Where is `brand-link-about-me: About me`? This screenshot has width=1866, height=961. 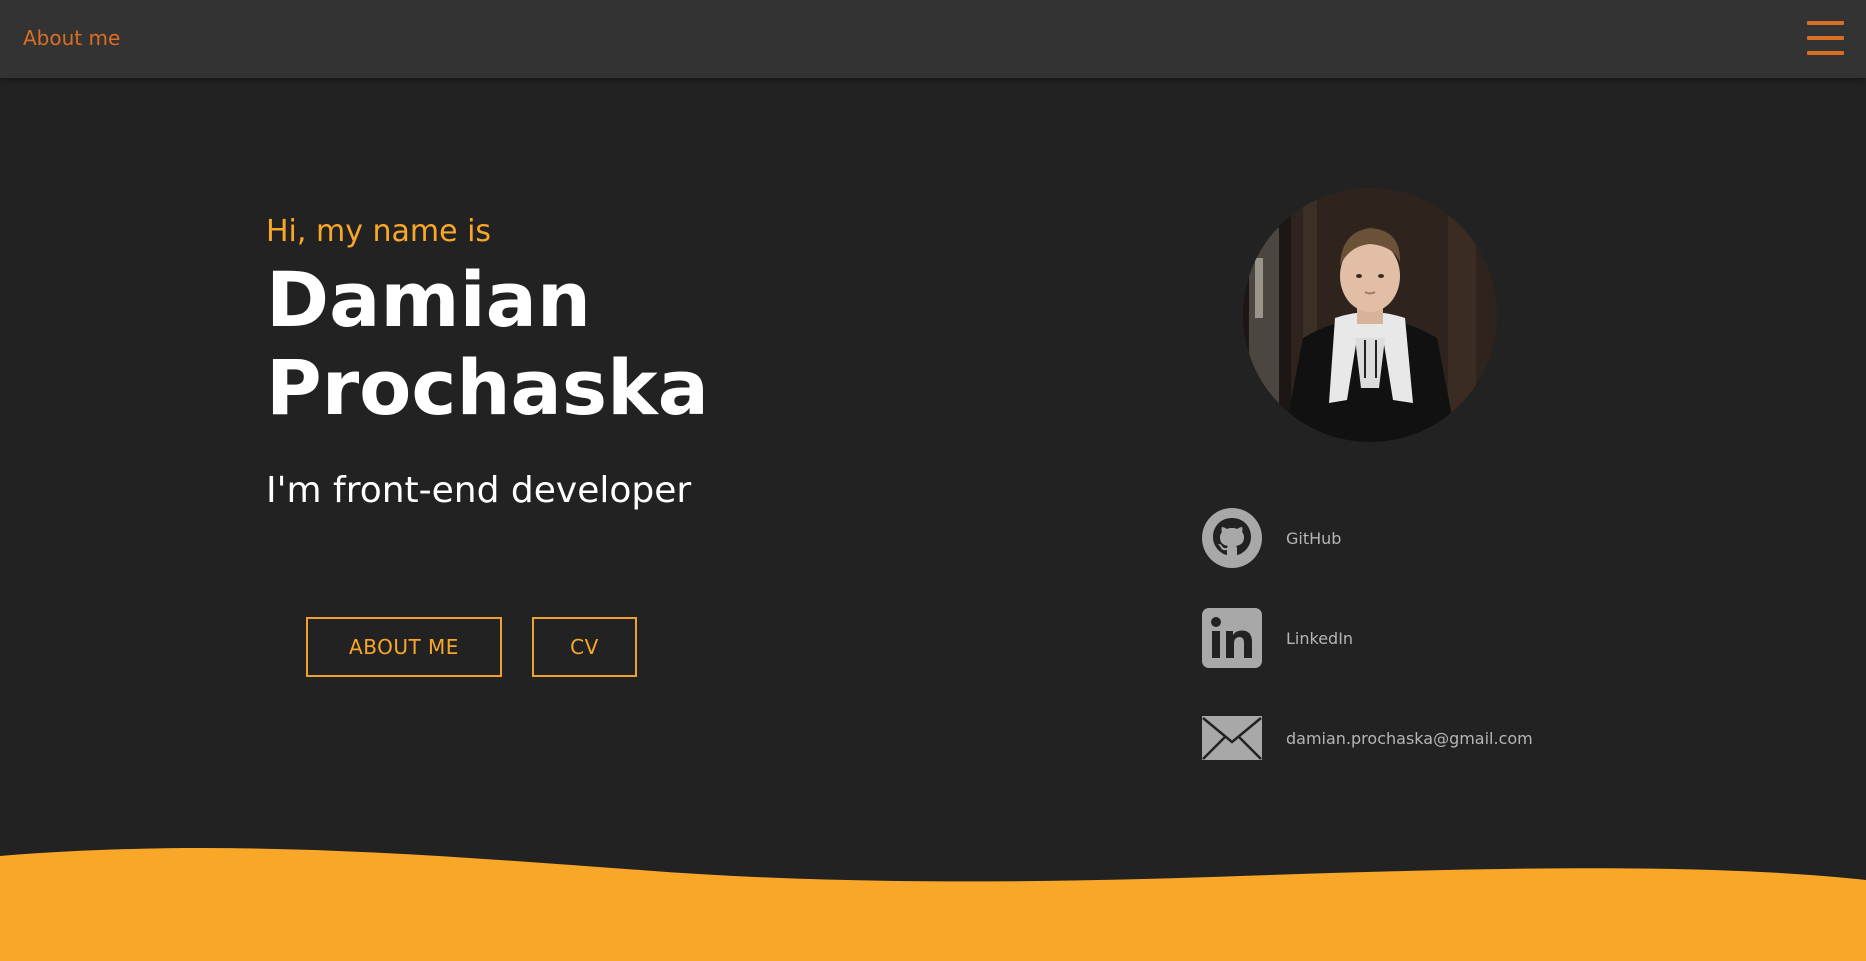 brand-link-about-me: About me is located at coordinates (71, 38).